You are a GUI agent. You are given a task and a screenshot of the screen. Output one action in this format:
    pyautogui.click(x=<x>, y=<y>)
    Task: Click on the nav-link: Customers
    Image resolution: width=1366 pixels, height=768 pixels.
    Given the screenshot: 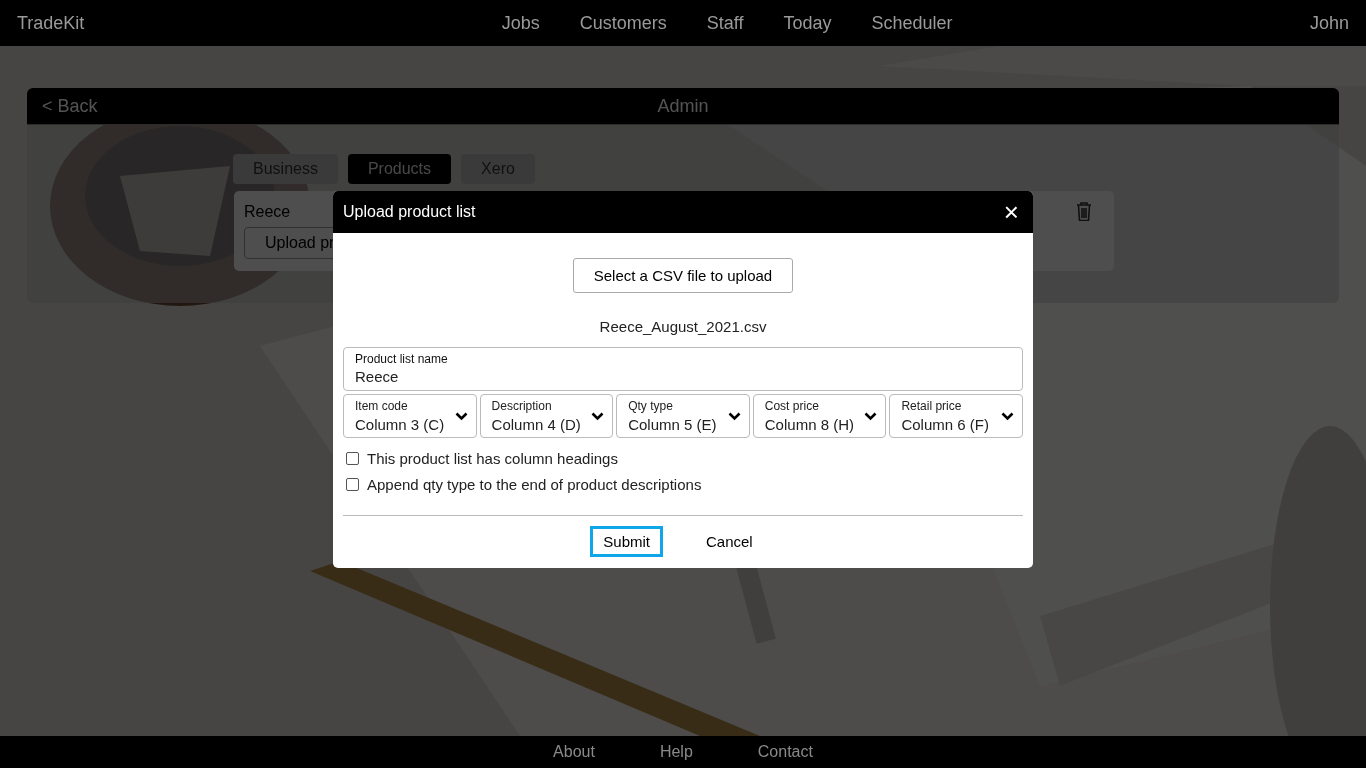 What is the action you would take?
    pyautogui.click(x=623, y=23)
    